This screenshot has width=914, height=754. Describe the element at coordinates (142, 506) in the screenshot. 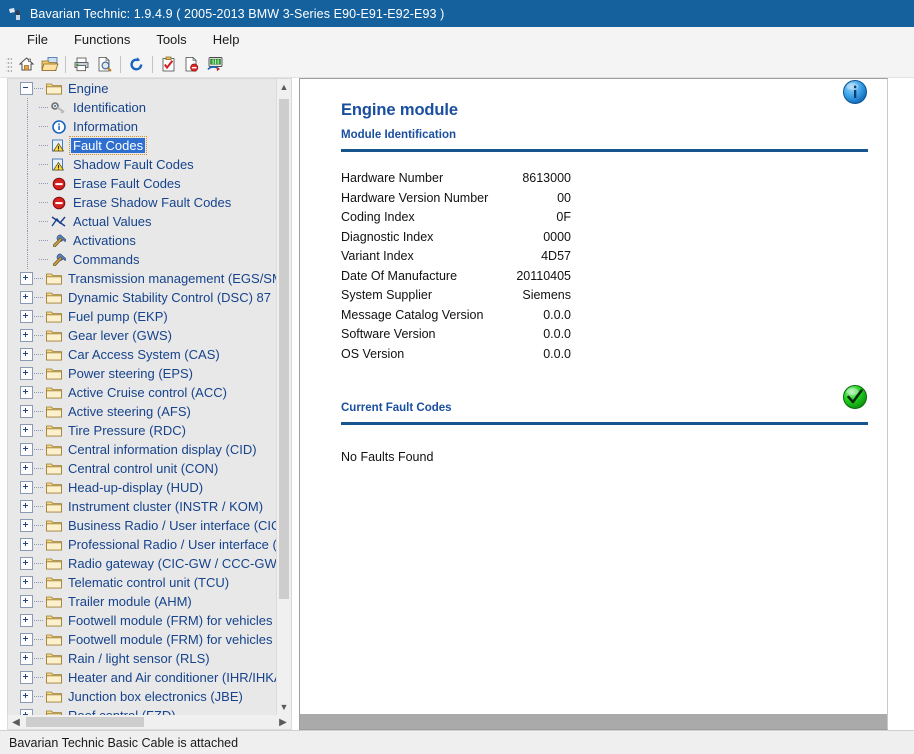

I see `tree-item-module: Instrument cluster (INSTR / KOM)` at that location.